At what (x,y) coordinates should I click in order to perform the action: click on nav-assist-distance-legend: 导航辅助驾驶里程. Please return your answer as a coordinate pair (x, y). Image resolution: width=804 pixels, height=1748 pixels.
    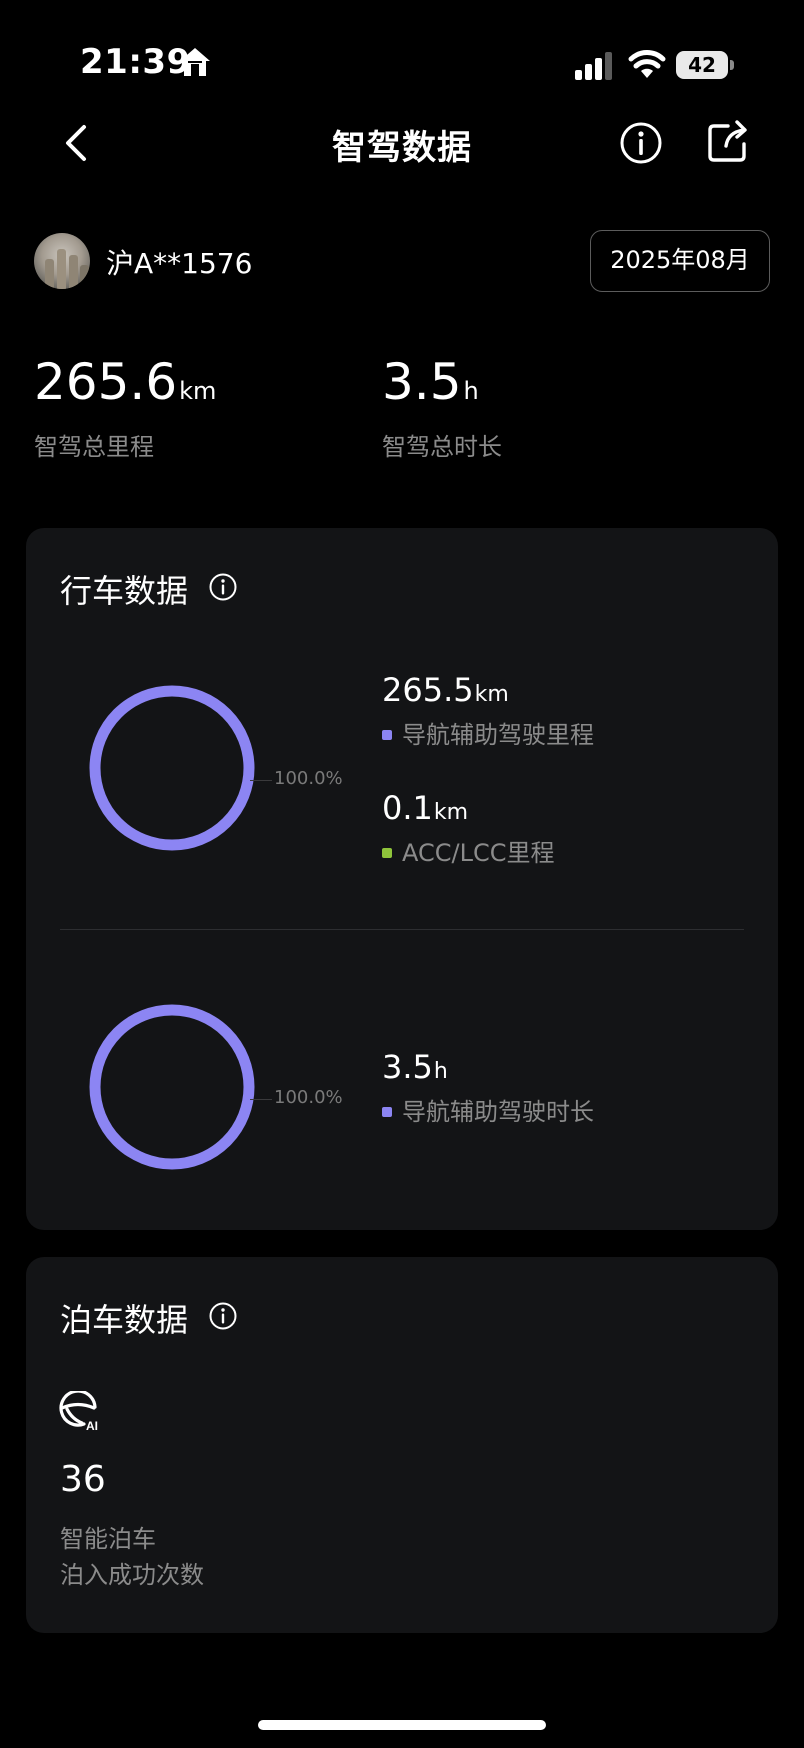
    Looking at the image, I should click on (488, 735).